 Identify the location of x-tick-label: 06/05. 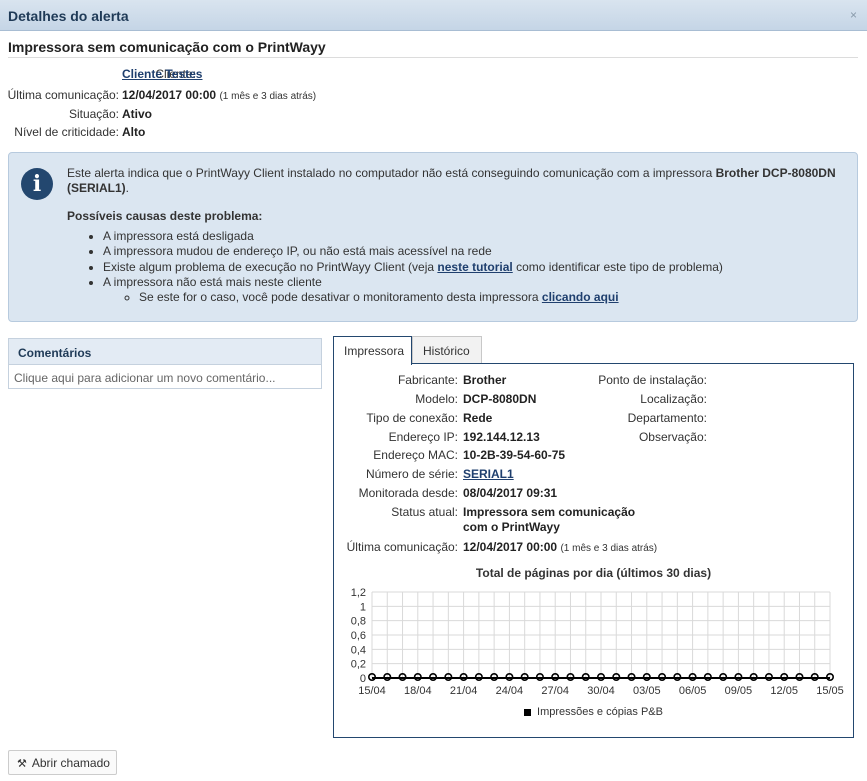
(693, 691).